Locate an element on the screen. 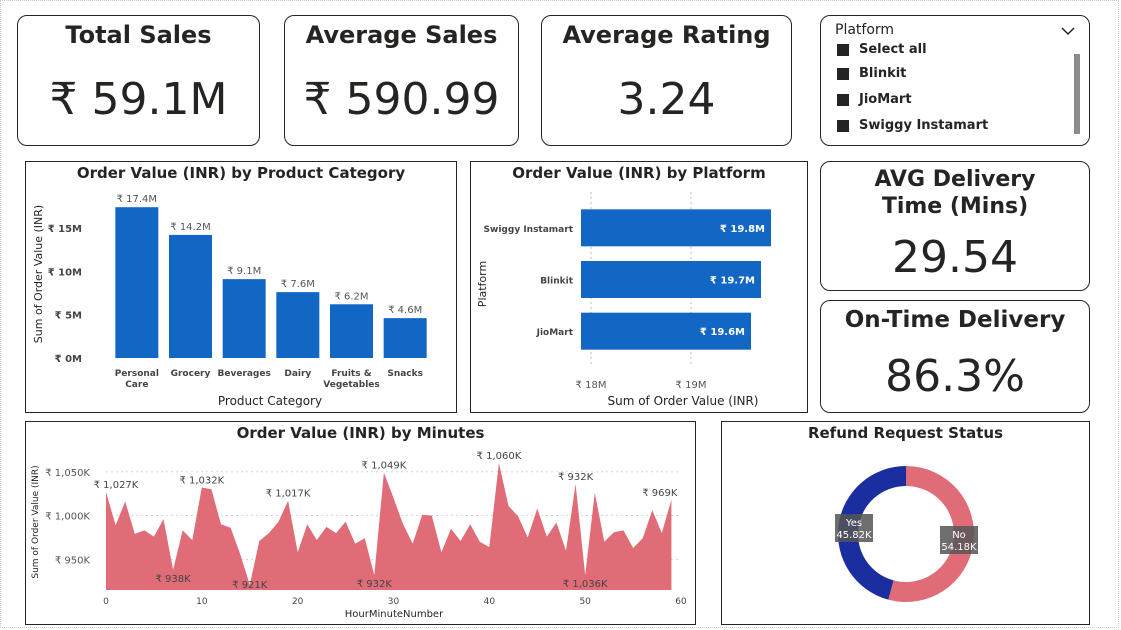 This screenshot has width=1121, height=630. on-time-title: On-Time Delivery is located at coordinates (955, 320).